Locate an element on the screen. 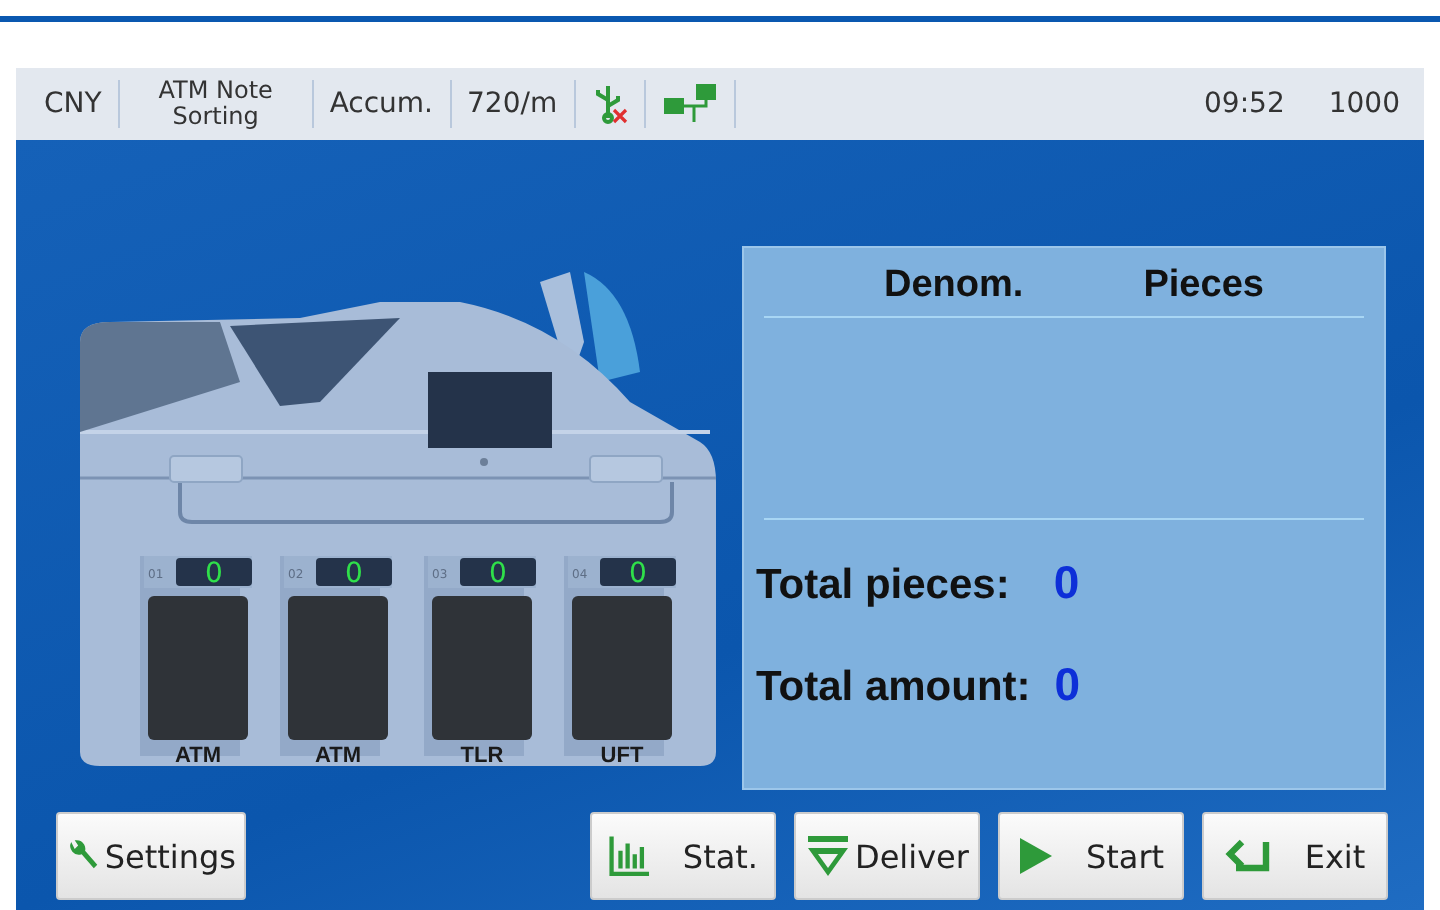  mode-label: ATM Note Sorting is located at coordinates (215, 104).